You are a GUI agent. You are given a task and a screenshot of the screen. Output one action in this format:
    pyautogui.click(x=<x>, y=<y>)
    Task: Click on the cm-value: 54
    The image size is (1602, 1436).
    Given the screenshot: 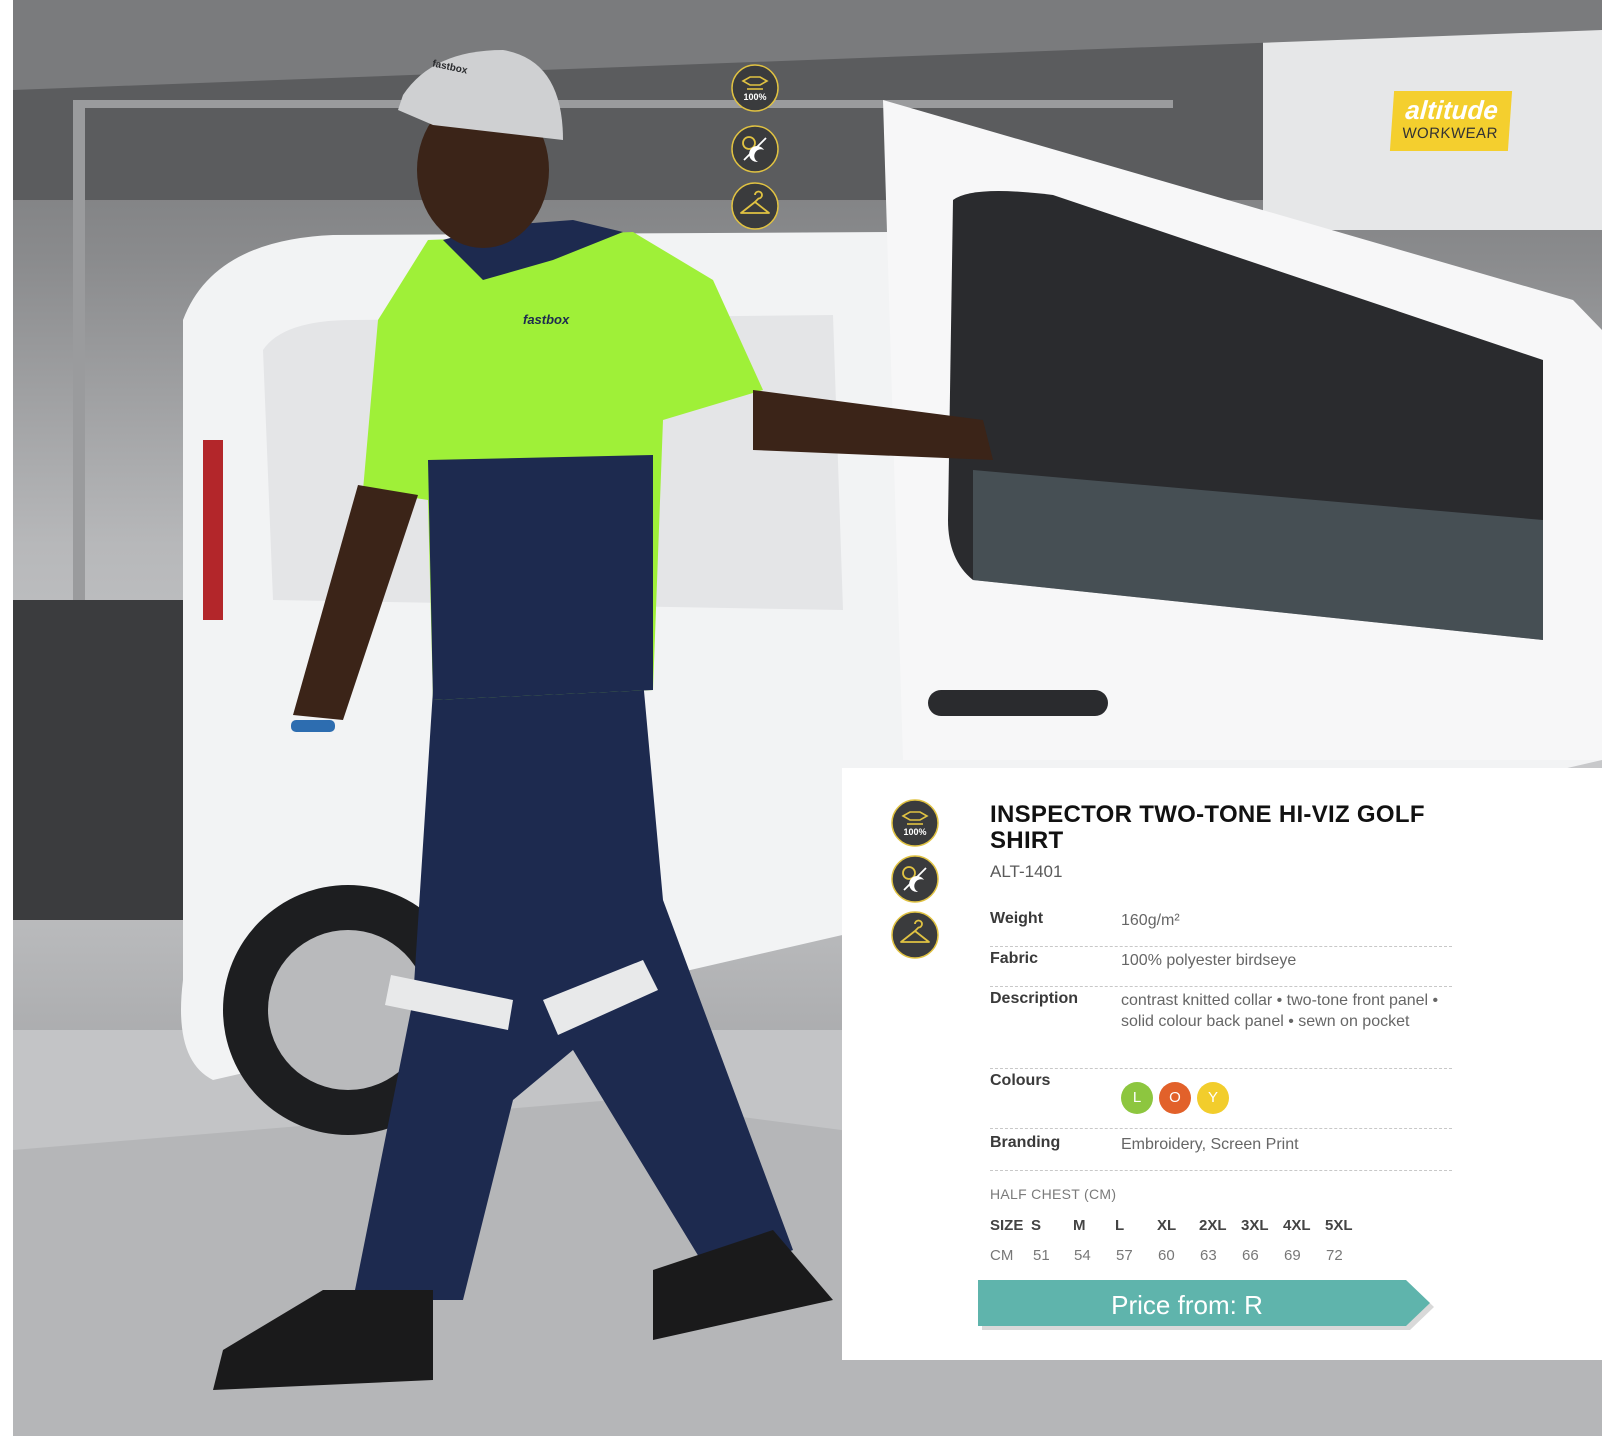 What is the action you would take?
    pyautogui.click(x=1082, y=1255)
    